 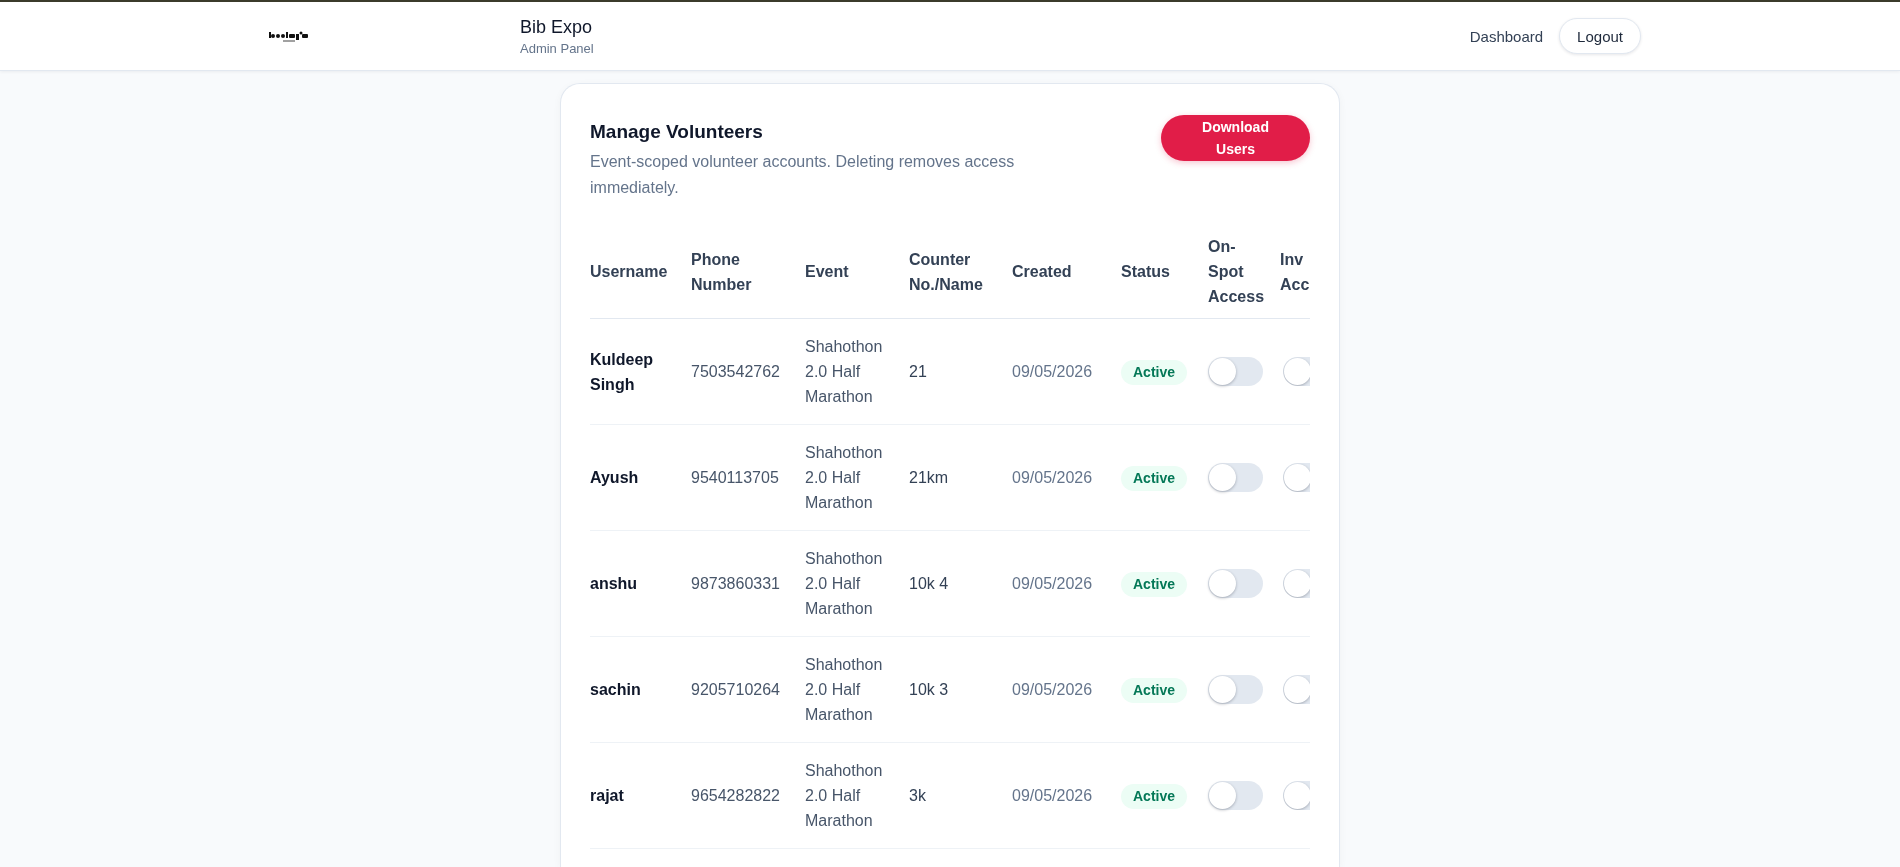 What do you see at coordinates (735, 689) in the screenshot?
I see `phone-text: 9205710264` at bounding box center [735, 689].